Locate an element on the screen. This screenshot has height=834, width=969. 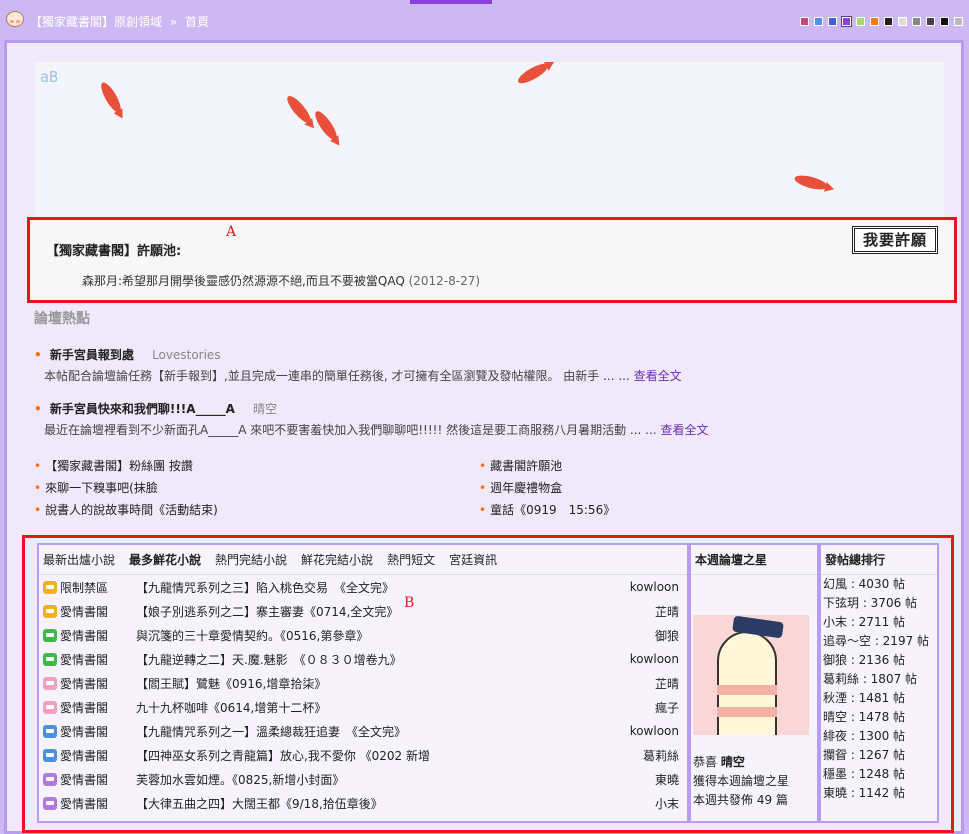
novel-tab: 鮮花完結小說 is located at coordinates (337, 559).